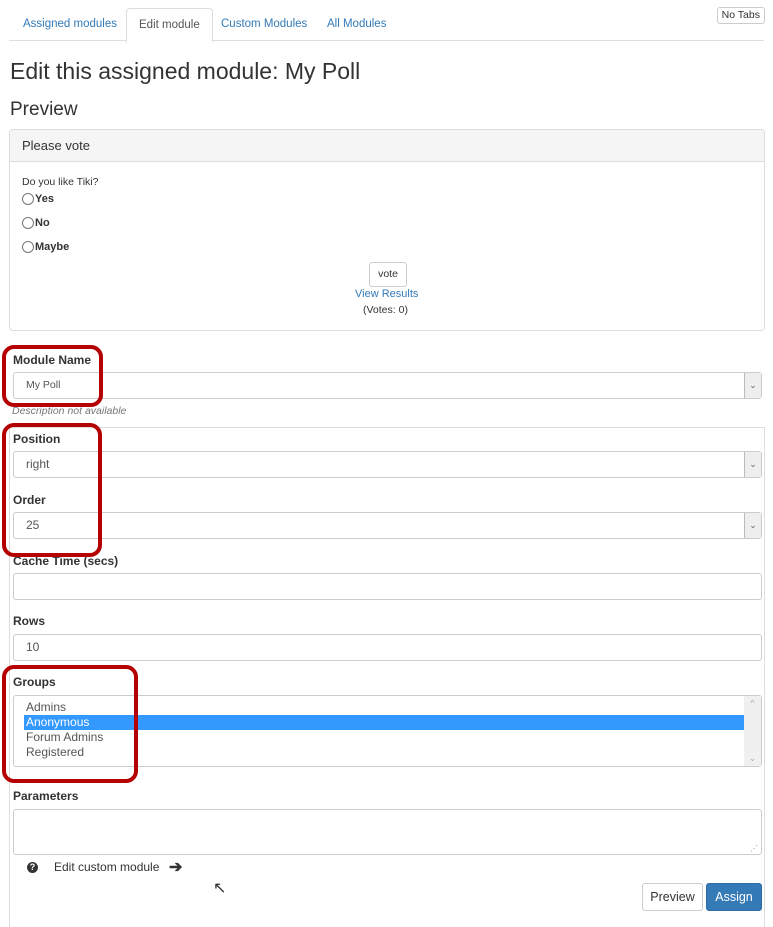  I want to click on parameters-label: Parameters, so click(46, 796).